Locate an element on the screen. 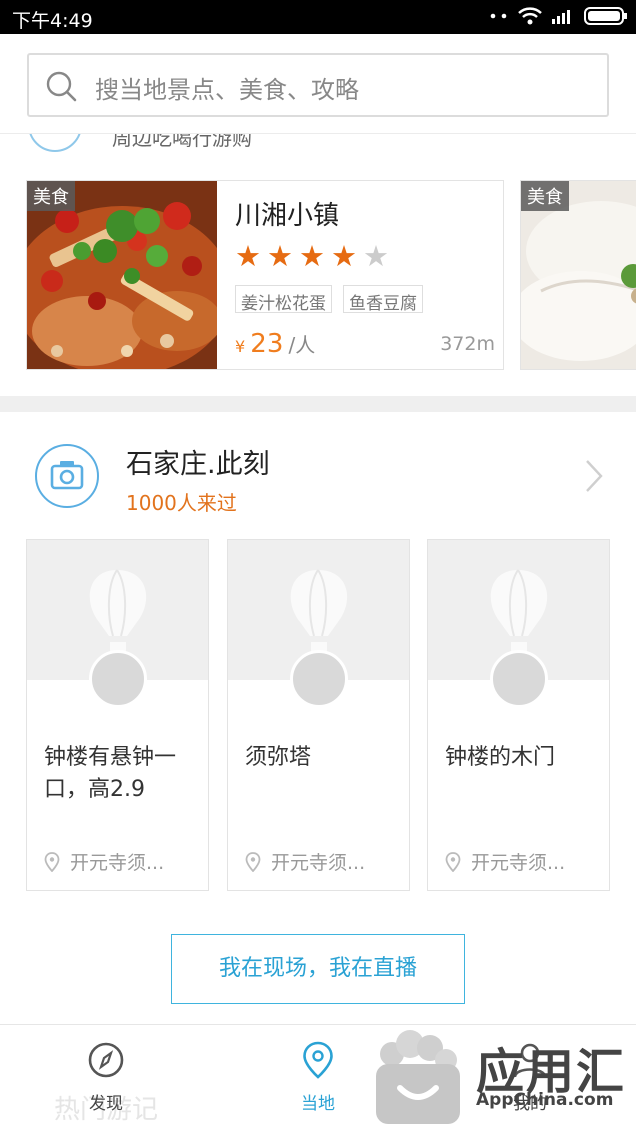  price-value: 23 is located at coordinates (267, 344).